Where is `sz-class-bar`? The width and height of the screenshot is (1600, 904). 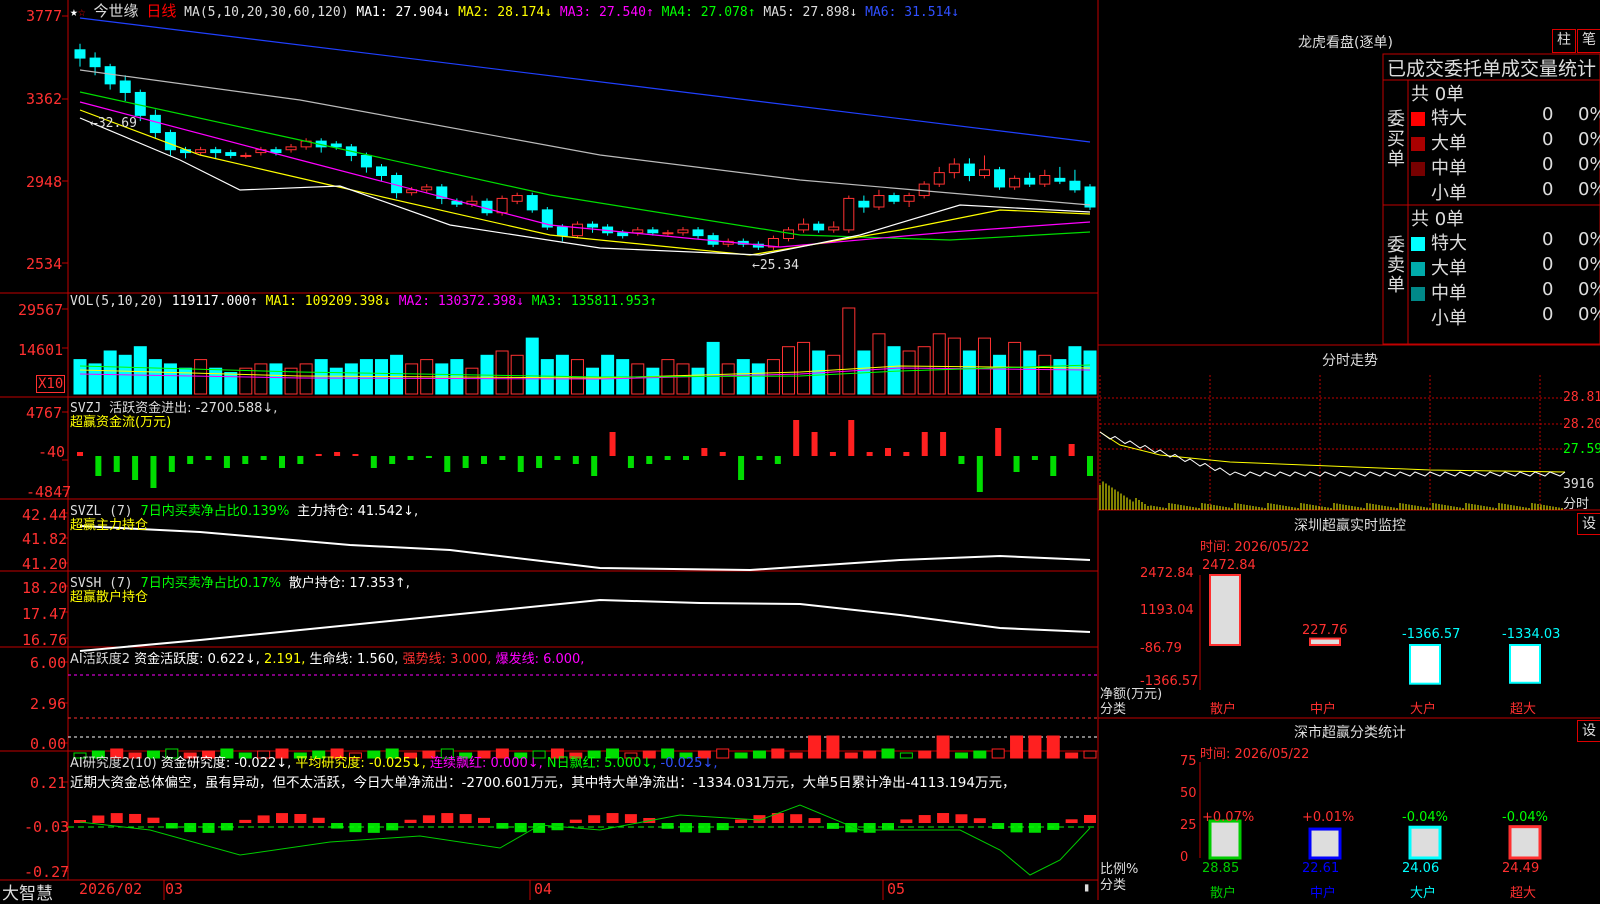 sz-class-bar is located at coordinates (1325, 843).